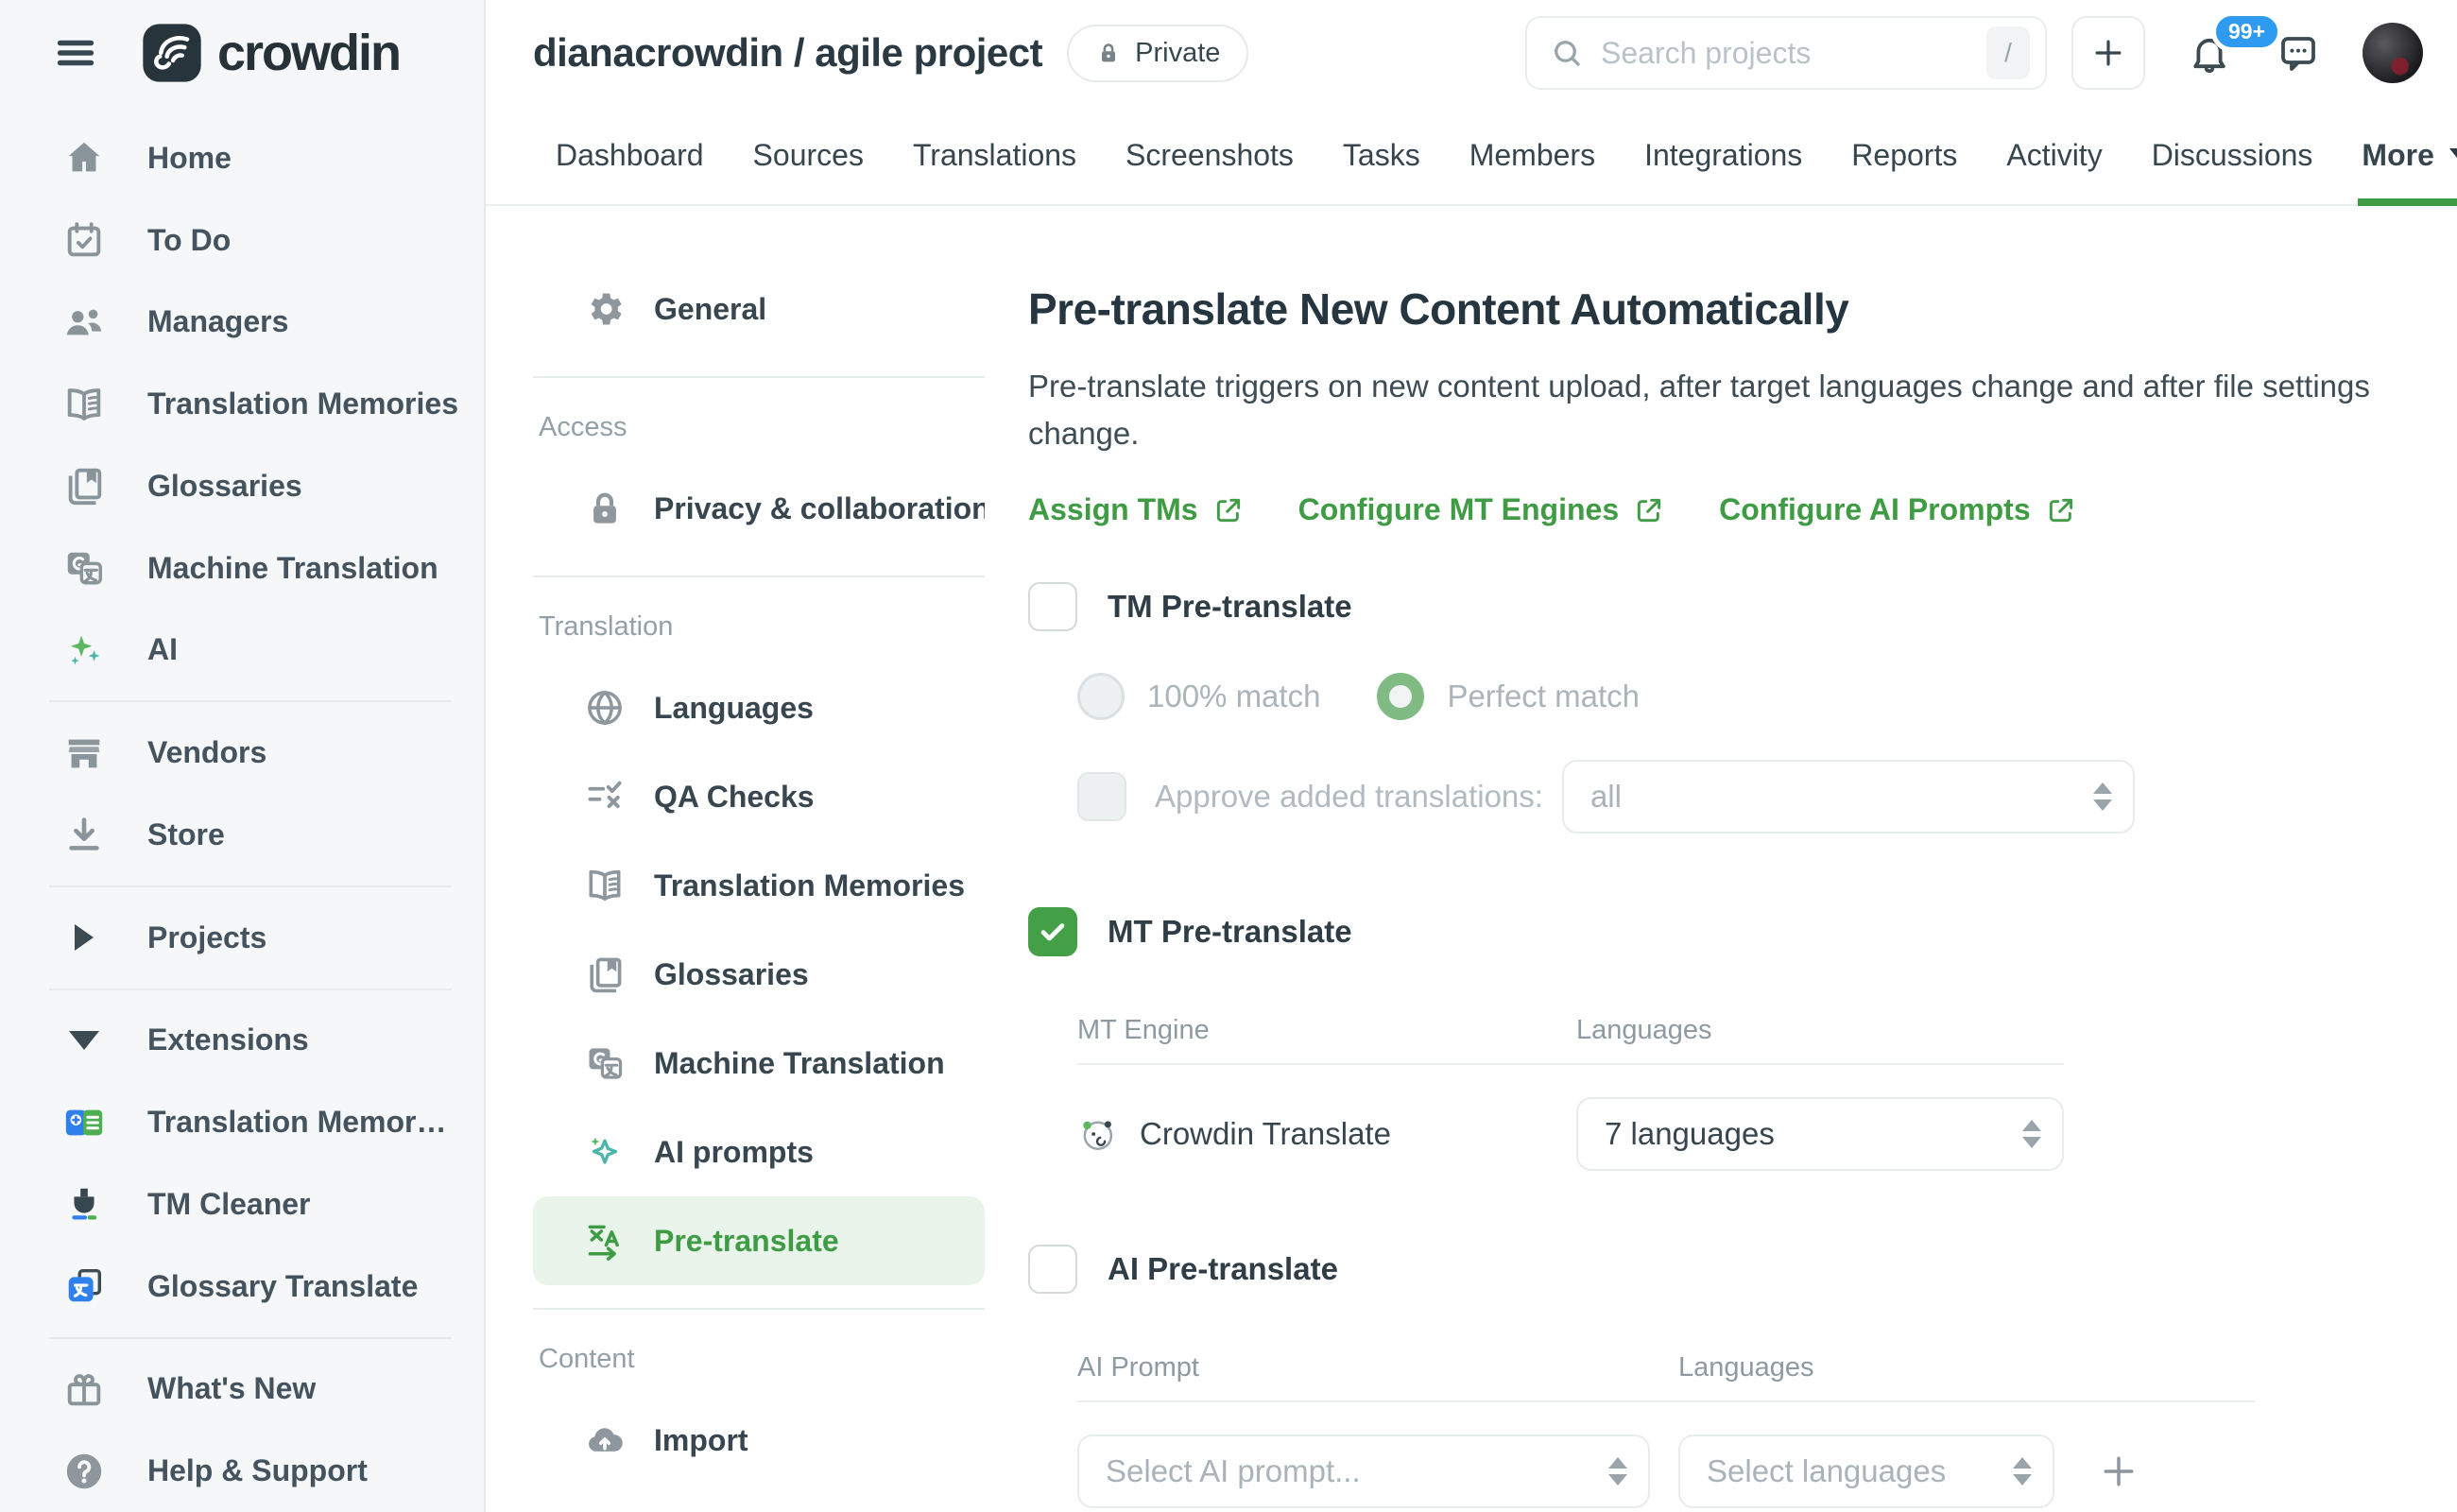  What do you see at coordinates (1820, 1134) in the screenshot?
I see `mt-languages-select: 7 languages` at bounding box center [1820, 1134].